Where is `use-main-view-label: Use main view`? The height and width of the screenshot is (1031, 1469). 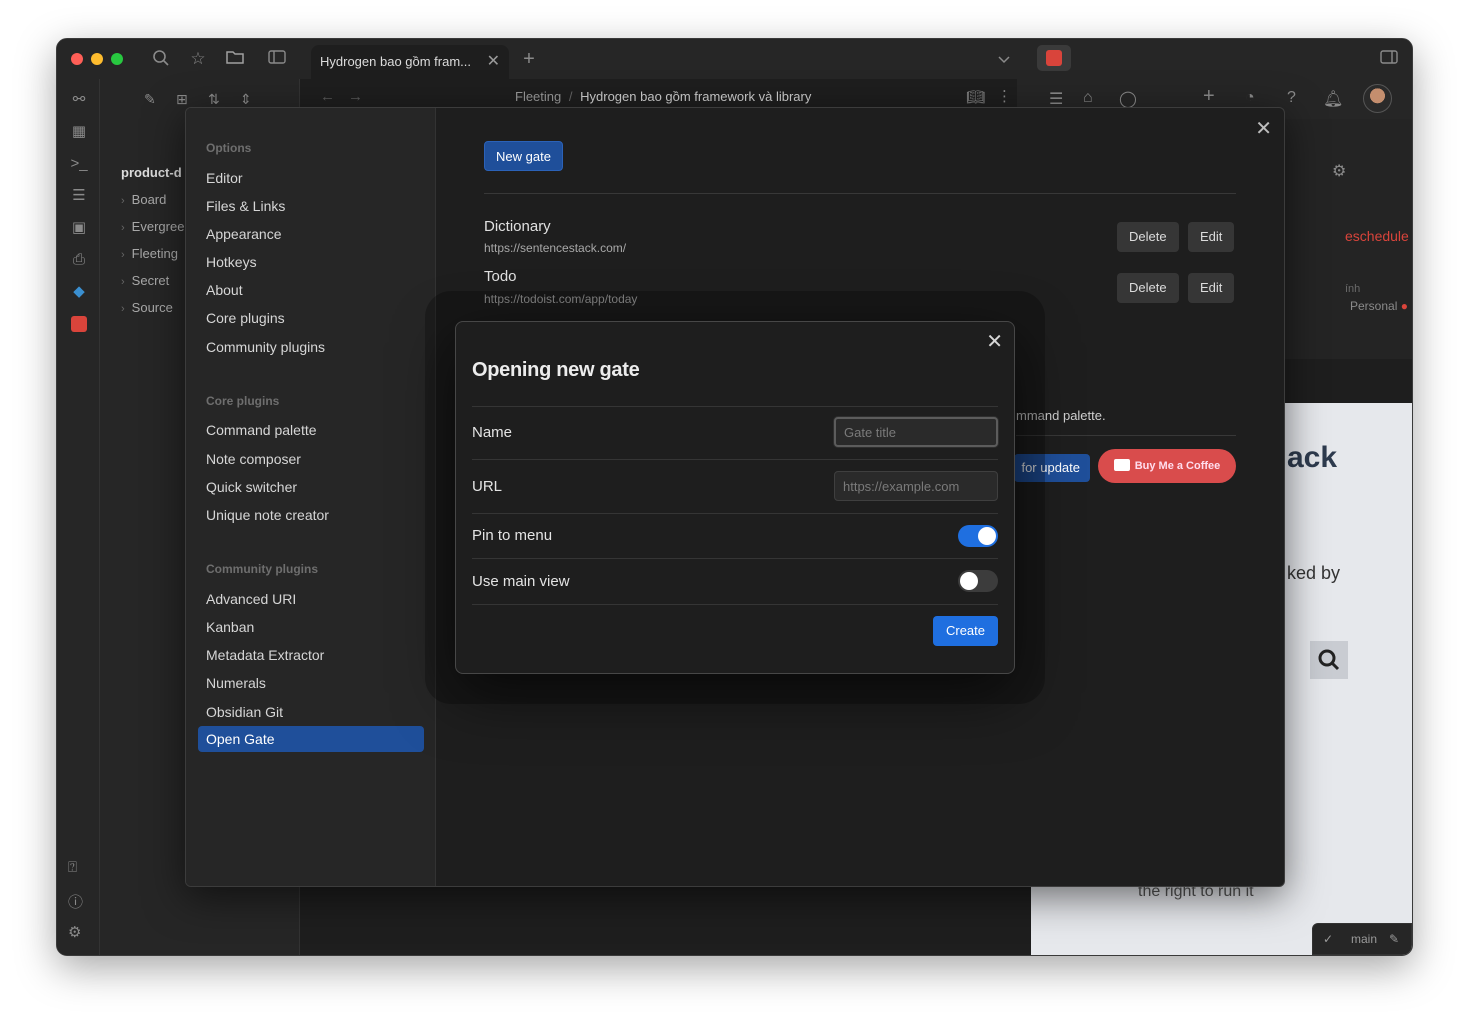
use-main-view-label: Use main view is located at coordinates (521, 581).